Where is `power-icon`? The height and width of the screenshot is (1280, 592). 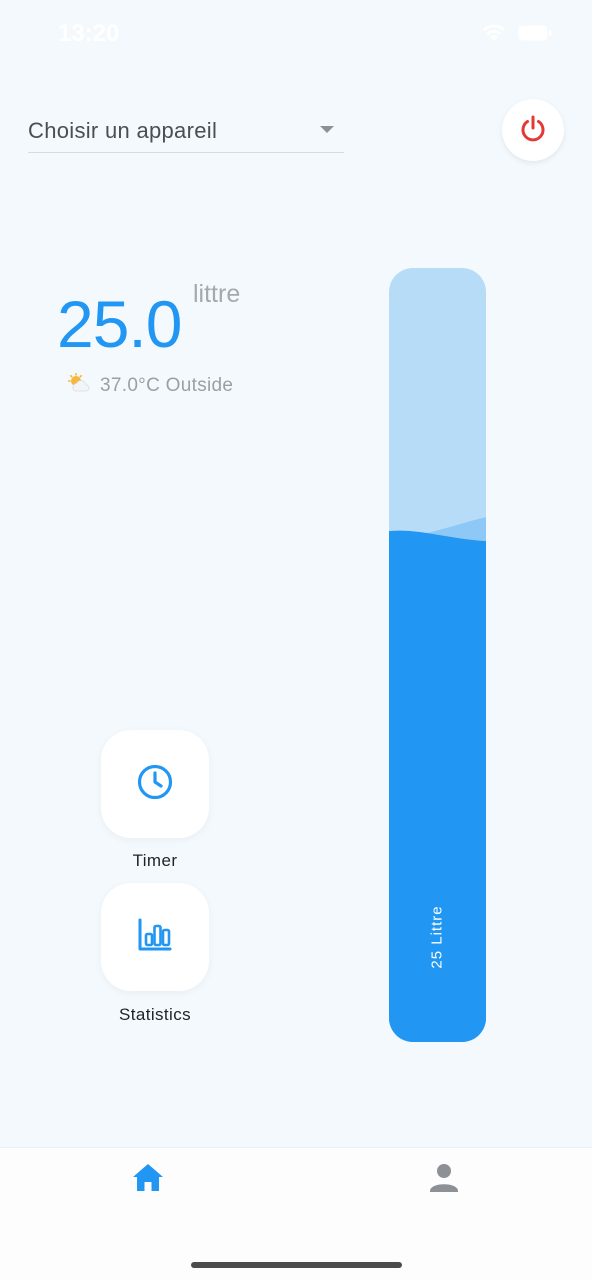 power-icon is located at coordinates (533, 130).